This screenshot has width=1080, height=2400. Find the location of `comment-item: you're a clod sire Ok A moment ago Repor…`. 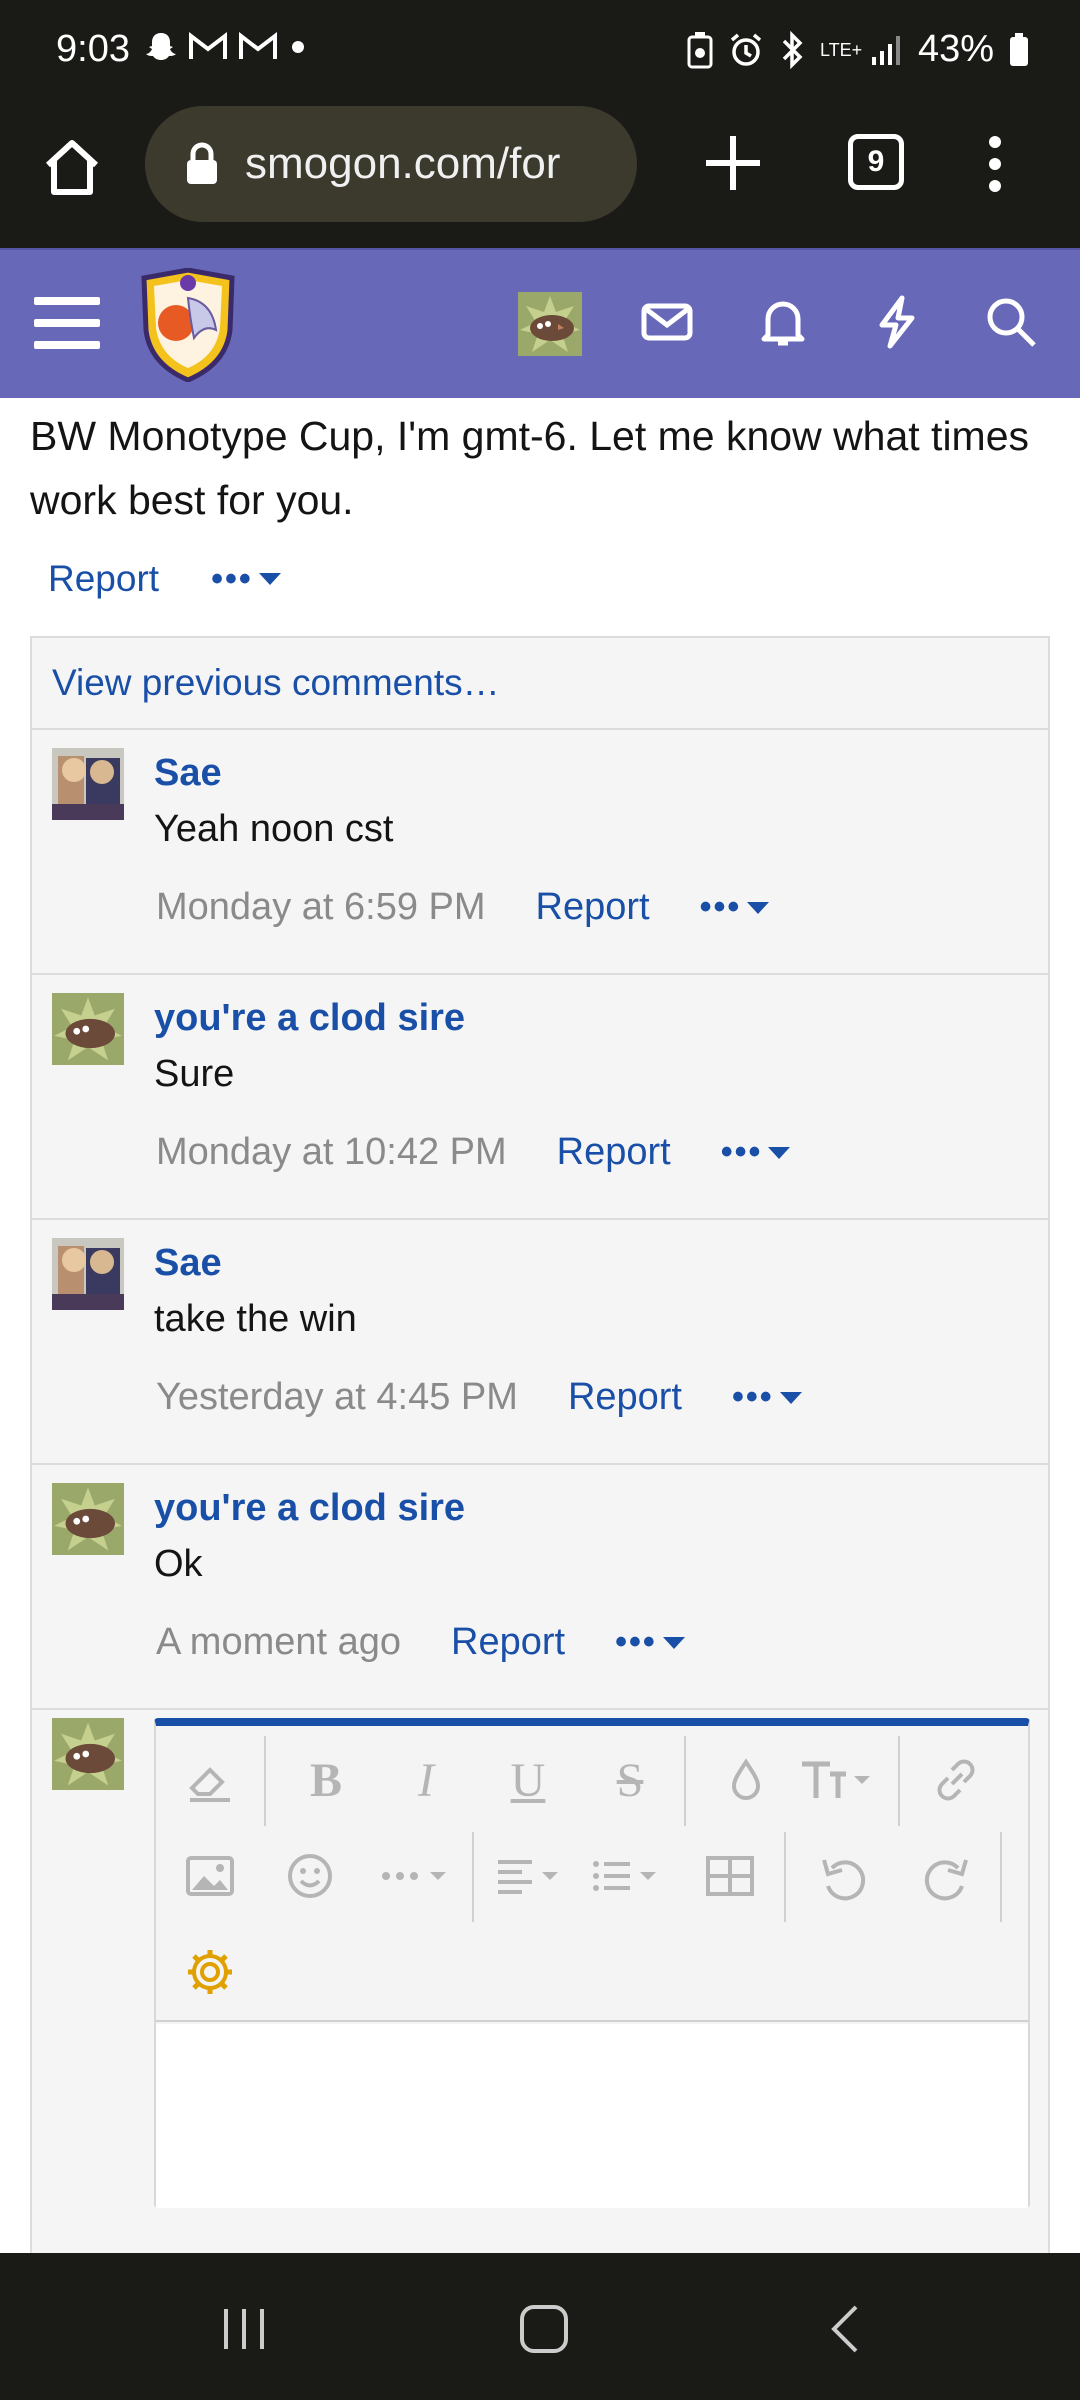

comment-item: you're a clod sire Ok A moment ago Repor… is located at coordinates (540, 1587).